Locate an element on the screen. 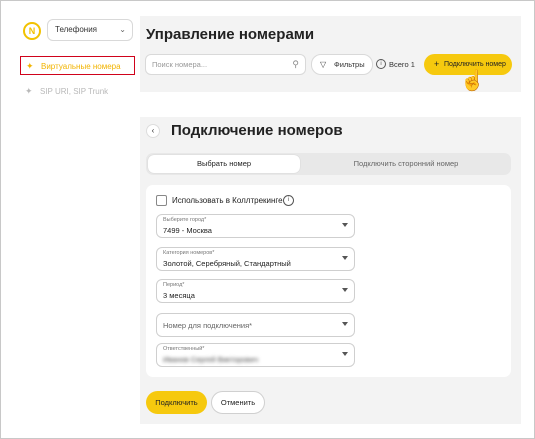 The height and width of the screenshot is (439, 535). period-select: Период* 3 месяца is located at coordinates (255, 291).